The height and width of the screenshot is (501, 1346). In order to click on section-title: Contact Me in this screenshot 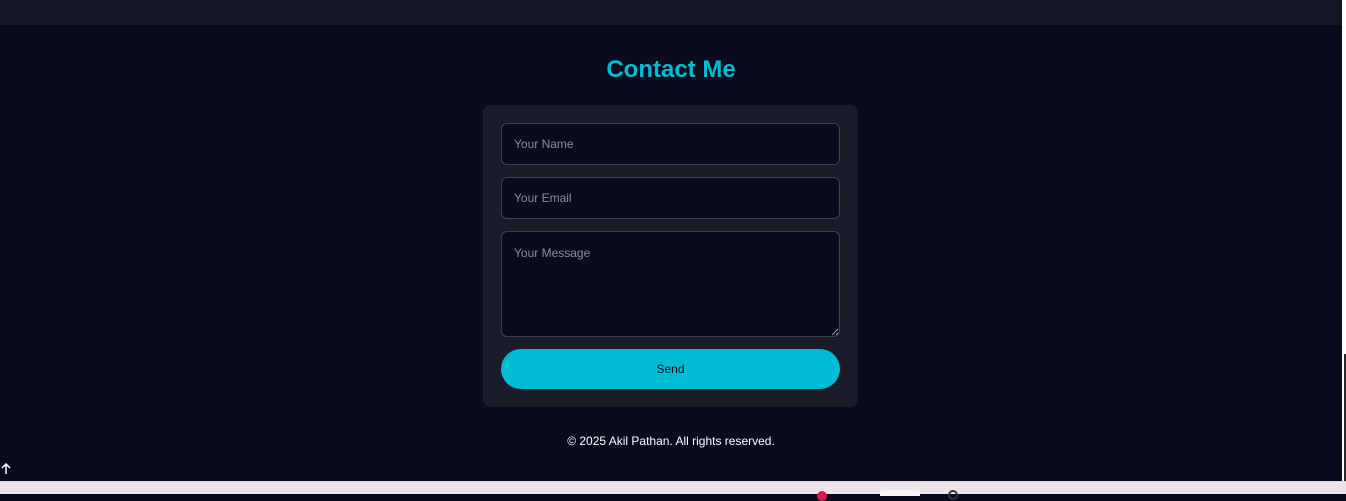, I will do `click(671, 69)`.